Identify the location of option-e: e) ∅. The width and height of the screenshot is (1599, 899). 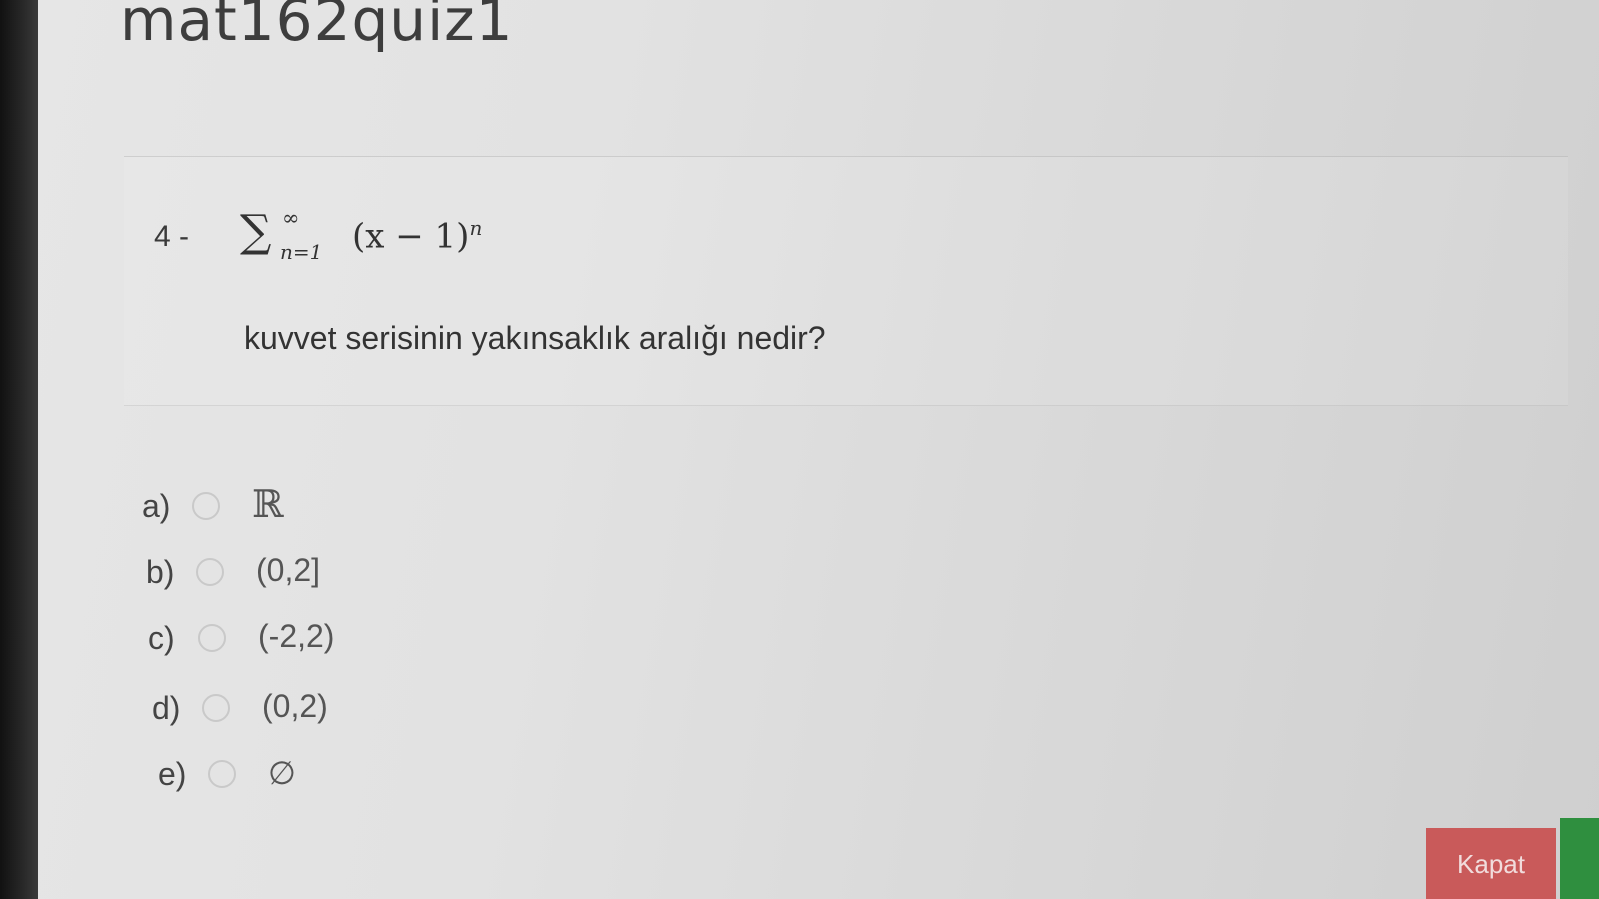
(318, 774).